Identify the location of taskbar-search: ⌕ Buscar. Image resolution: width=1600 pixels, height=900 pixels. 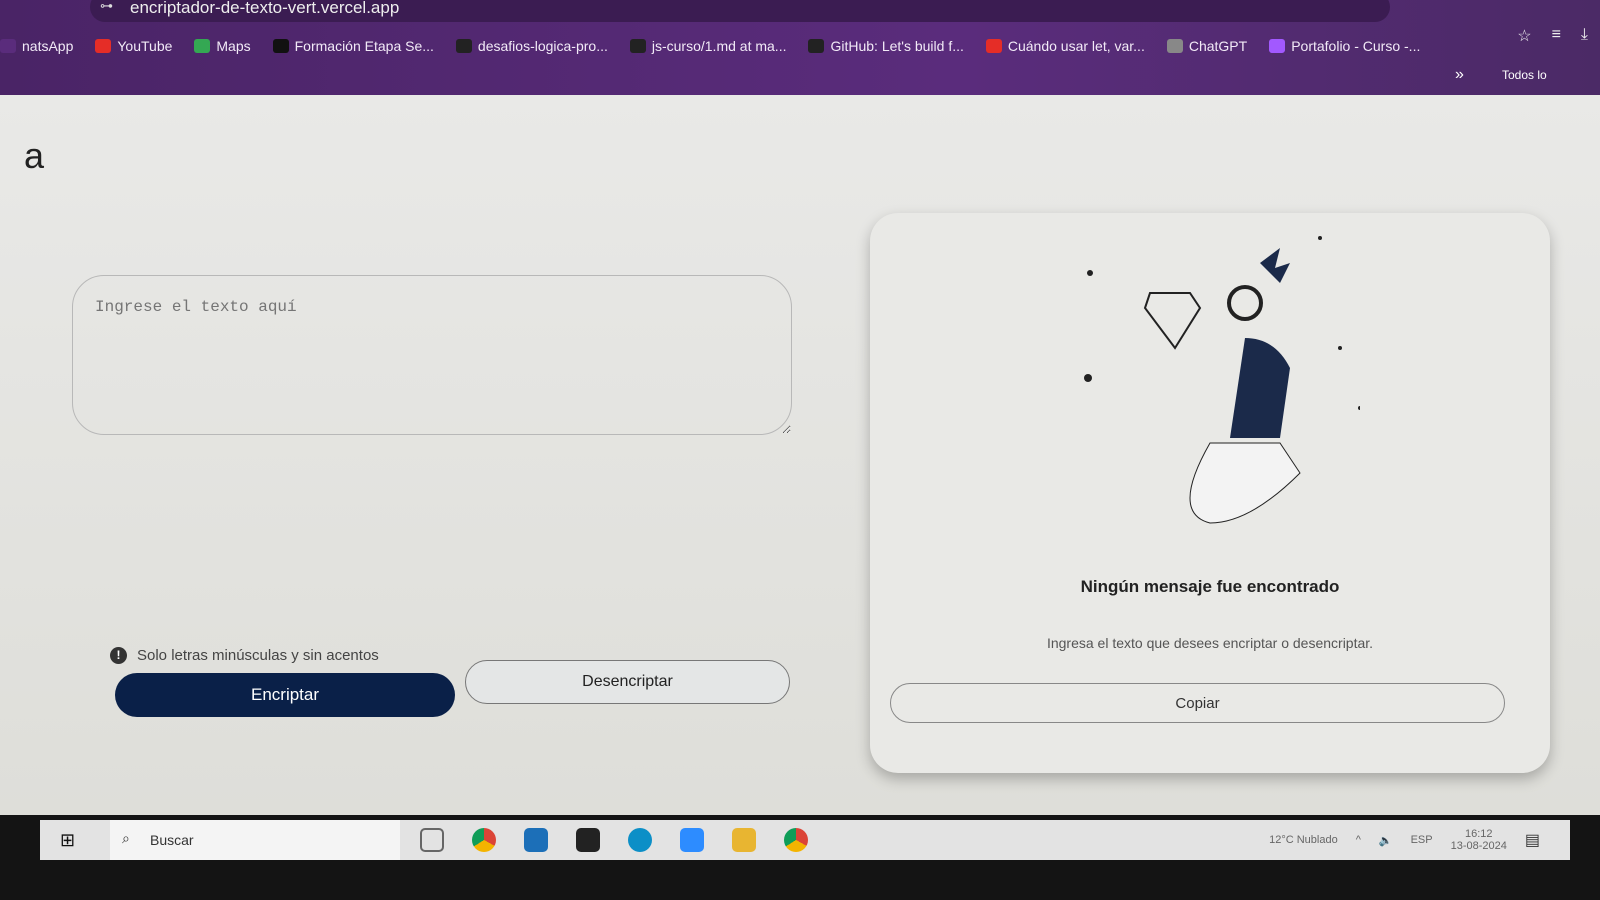
(255, 840).